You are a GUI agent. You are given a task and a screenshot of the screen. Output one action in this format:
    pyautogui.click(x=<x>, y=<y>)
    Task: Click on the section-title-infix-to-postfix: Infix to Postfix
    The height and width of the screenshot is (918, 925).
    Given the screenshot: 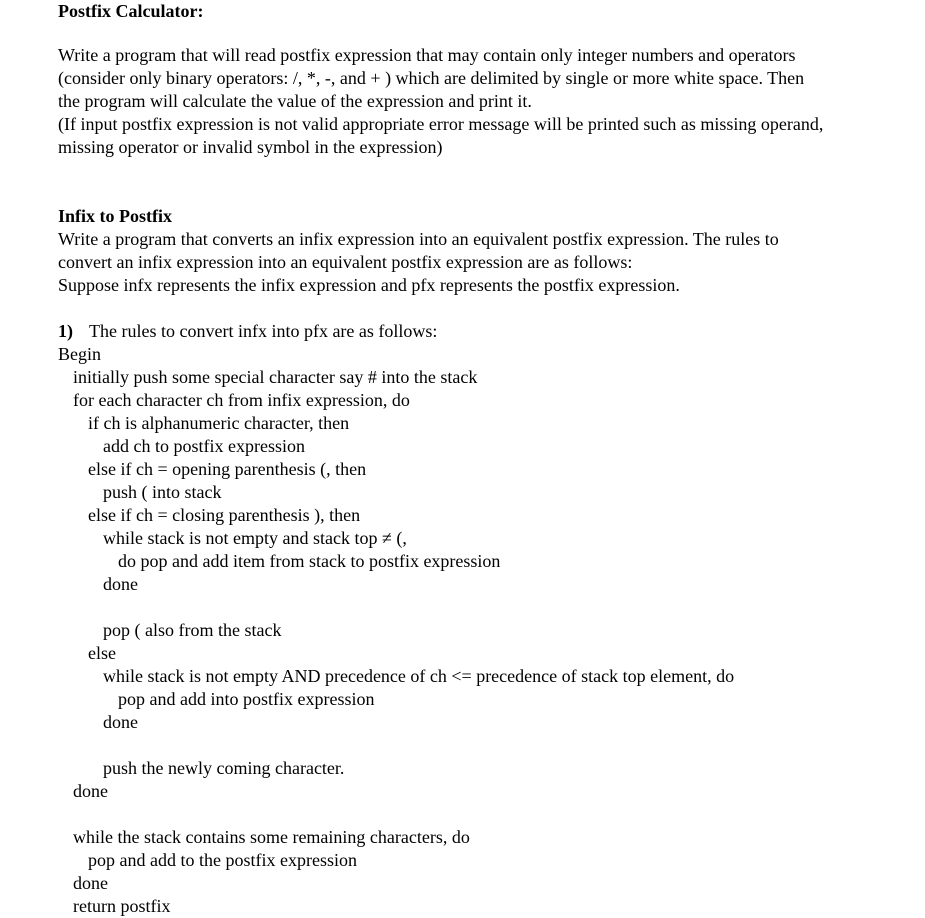 What is the action you would take?
    pyautogui.click(x=115, y=216)
    